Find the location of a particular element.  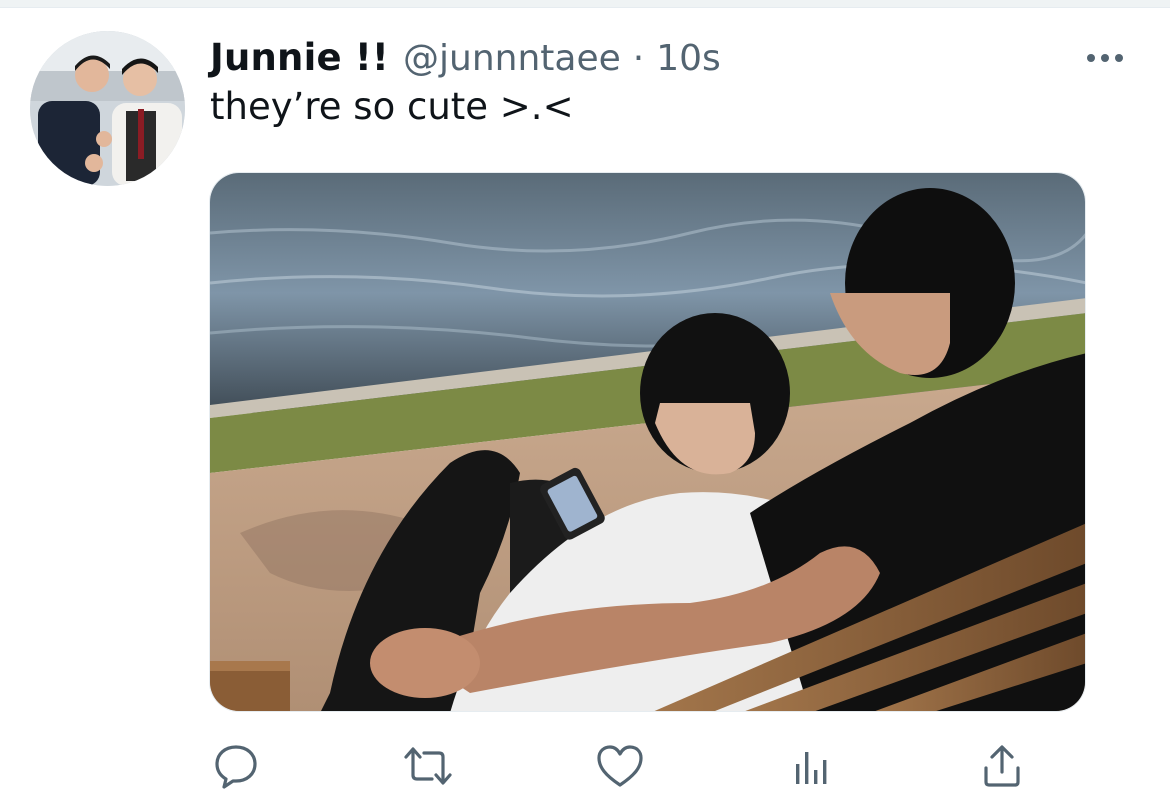

retweet-button is located at coordinates (428, 766).